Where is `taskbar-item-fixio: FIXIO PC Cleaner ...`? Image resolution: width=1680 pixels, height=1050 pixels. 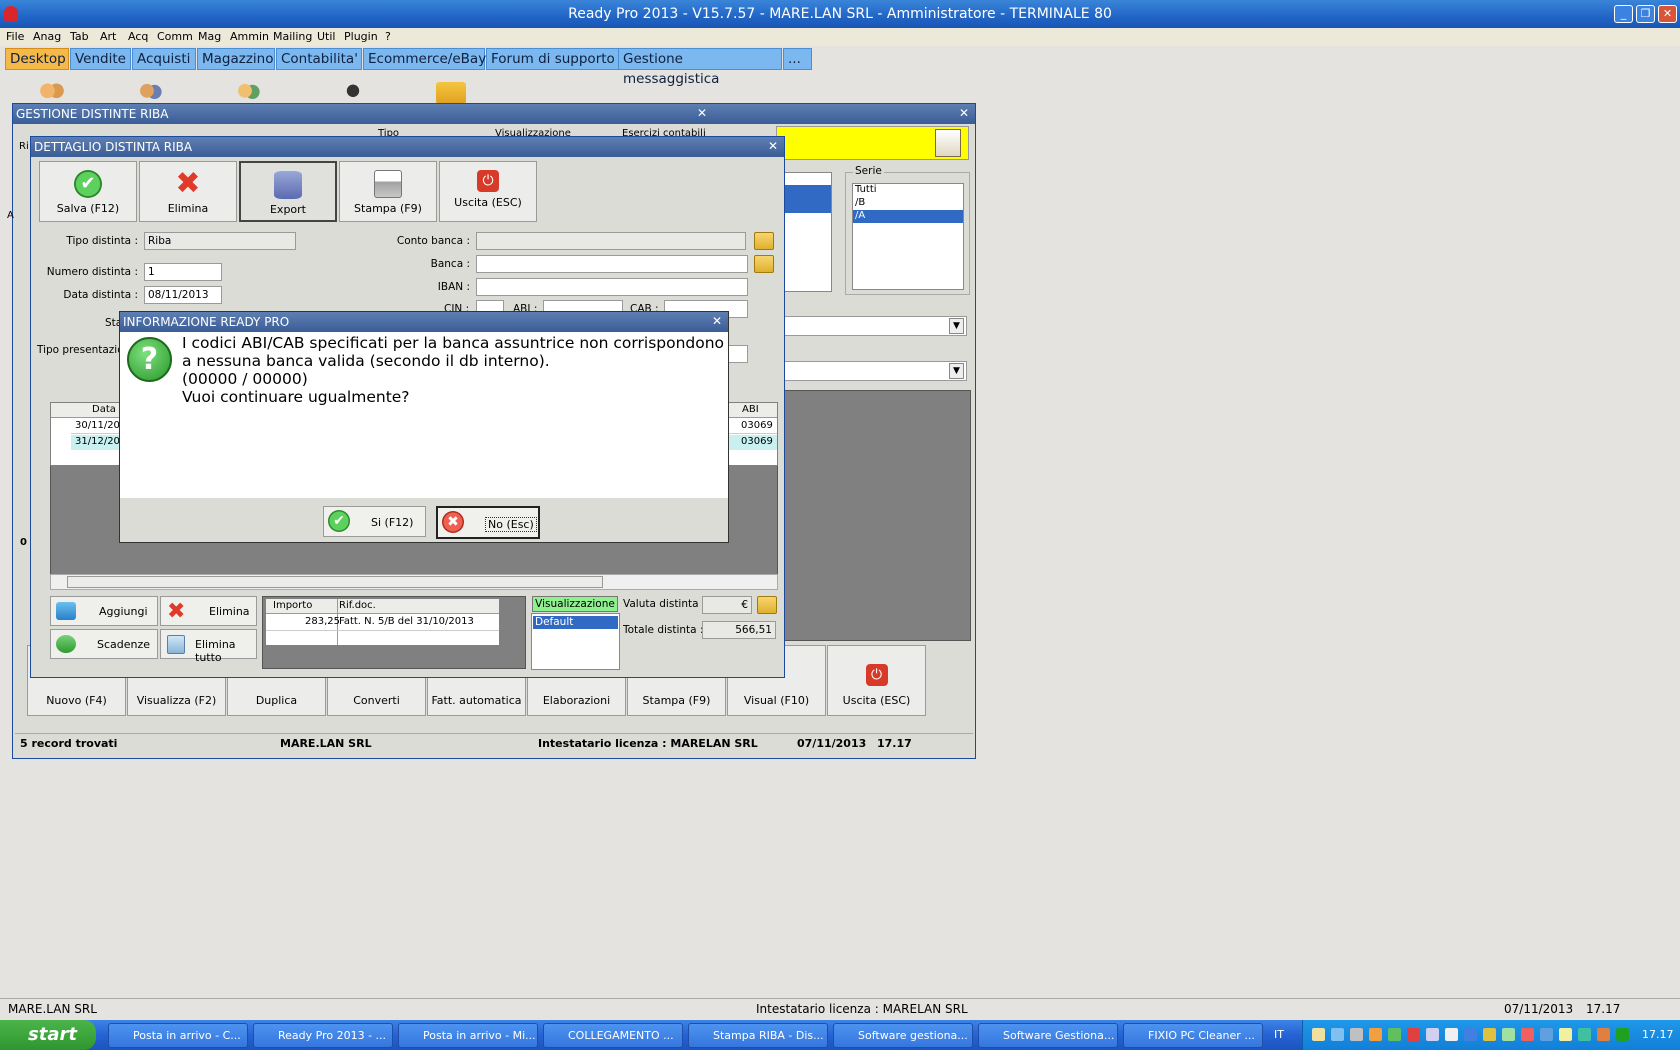 taskbar-item-fixio: FIXIO PC Cleaner ... is located at coordinates (1193, 1035).